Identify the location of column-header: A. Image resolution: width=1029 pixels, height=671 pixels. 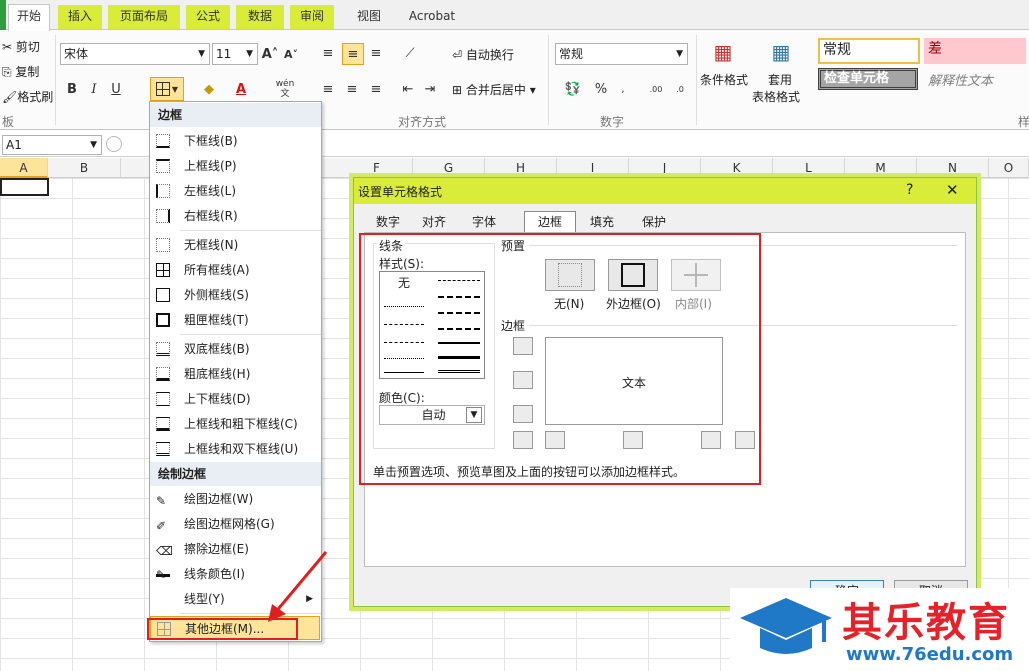
(24, 168).